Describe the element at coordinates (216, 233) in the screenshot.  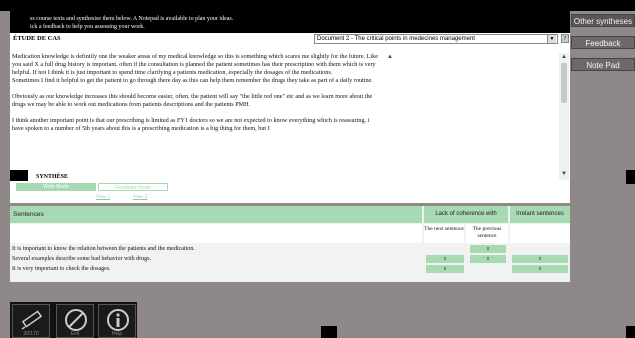
I see `subheader-blank` at that location.